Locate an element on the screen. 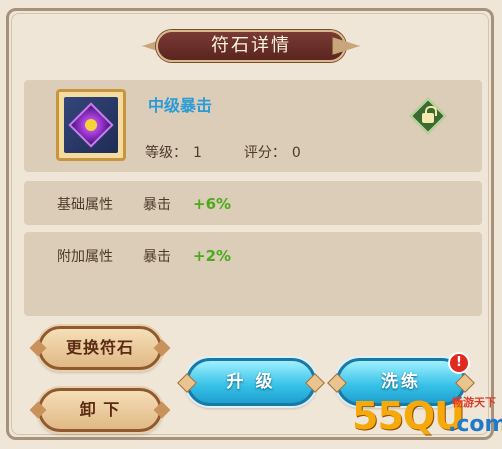 The width and height of the screenshot is (502, 449). extra-attribute-value: +2% is located at coordinates (212, 256).